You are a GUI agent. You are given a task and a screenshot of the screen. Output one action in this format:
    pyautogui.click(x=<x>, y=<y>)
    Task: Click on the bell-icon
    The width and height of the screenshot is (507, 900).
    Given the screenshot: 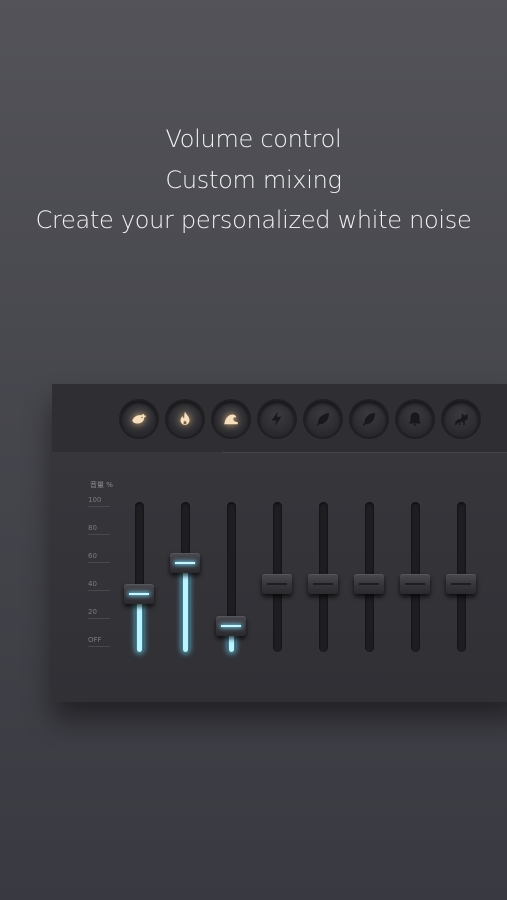 What is the action you would take?
    pyautogui.click(x=415, y=419)
    